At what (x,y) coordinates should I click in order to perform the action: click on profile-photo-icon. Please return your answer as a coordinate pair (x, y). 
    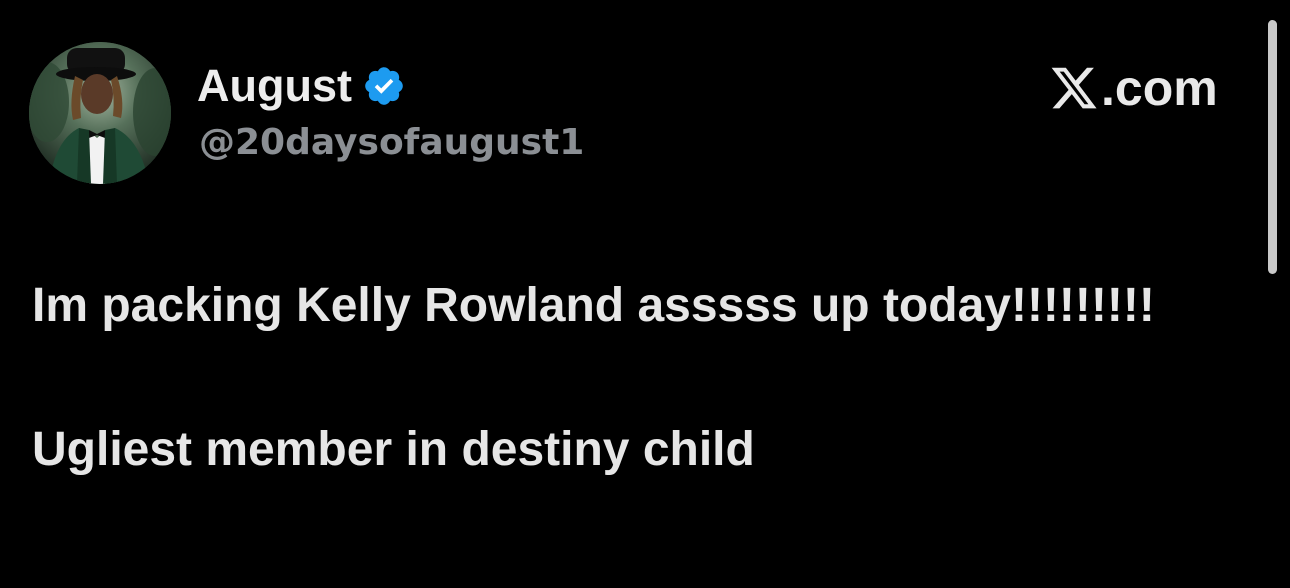
    Looking at the image, I should click on (100, 113).